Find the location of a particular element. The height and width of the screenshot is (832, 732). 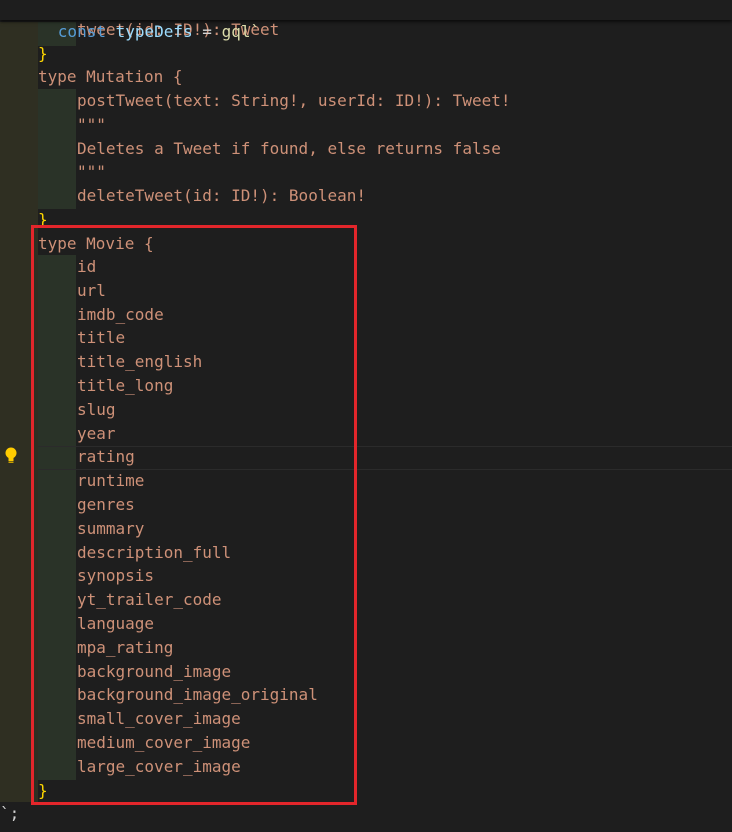

mutation-type-name: Mutation { is located at coordinates (129, 76).